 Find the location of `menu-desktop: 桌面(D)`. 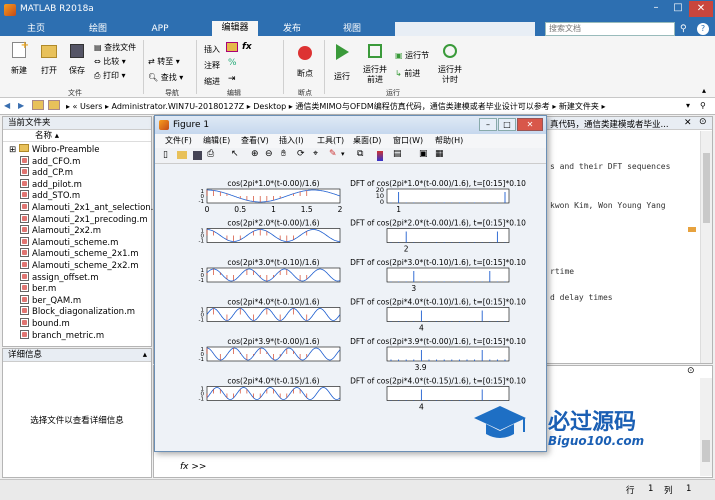

menu-desktop: 桌面(D) is located at coordinates (367, 141).